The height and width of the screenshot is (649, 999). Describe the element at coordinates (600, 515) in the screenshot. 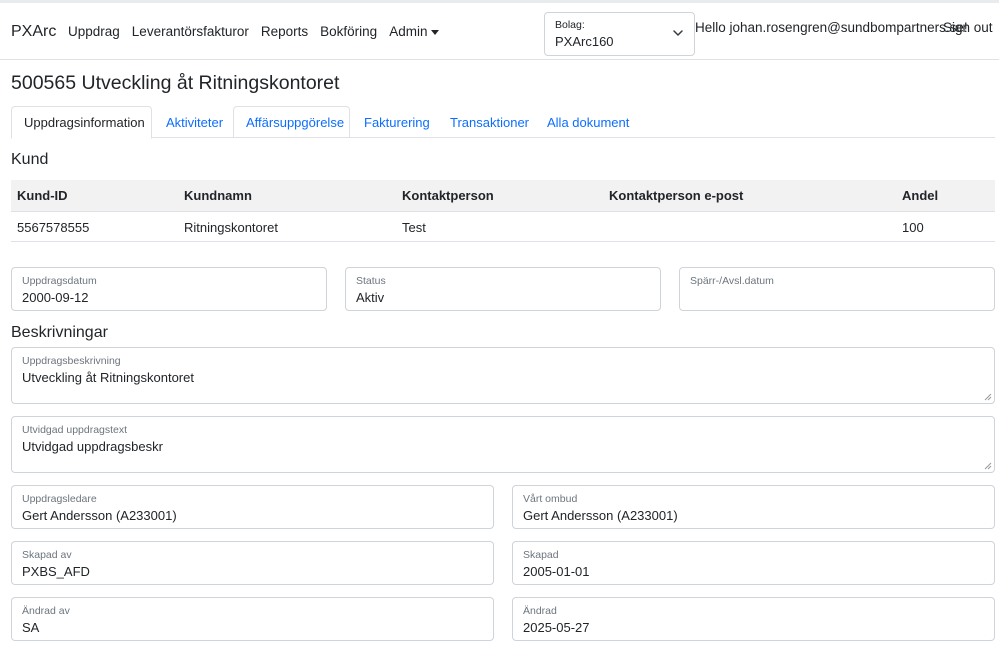

I see `vart-ombud-value: Gert Andersson (A233001)` at that location.